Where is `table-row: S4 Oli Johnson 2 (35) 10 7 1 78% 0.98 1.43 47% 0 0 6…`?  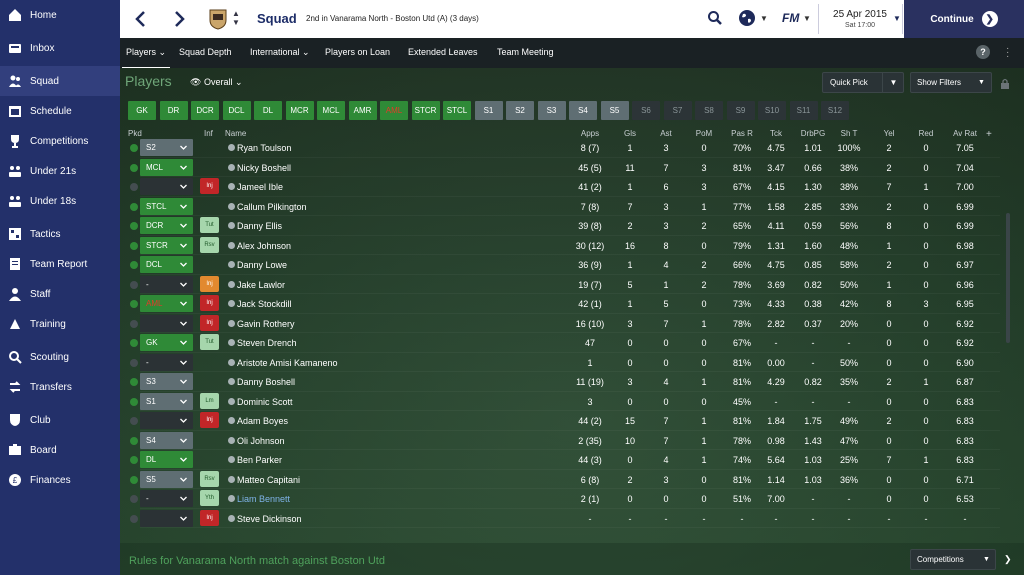 table-row: S4 Oli Johnson 2 (35) 10 7 1 78% 0.98 1.43 47% 0 0 6… is located at coordinates (572, 440).